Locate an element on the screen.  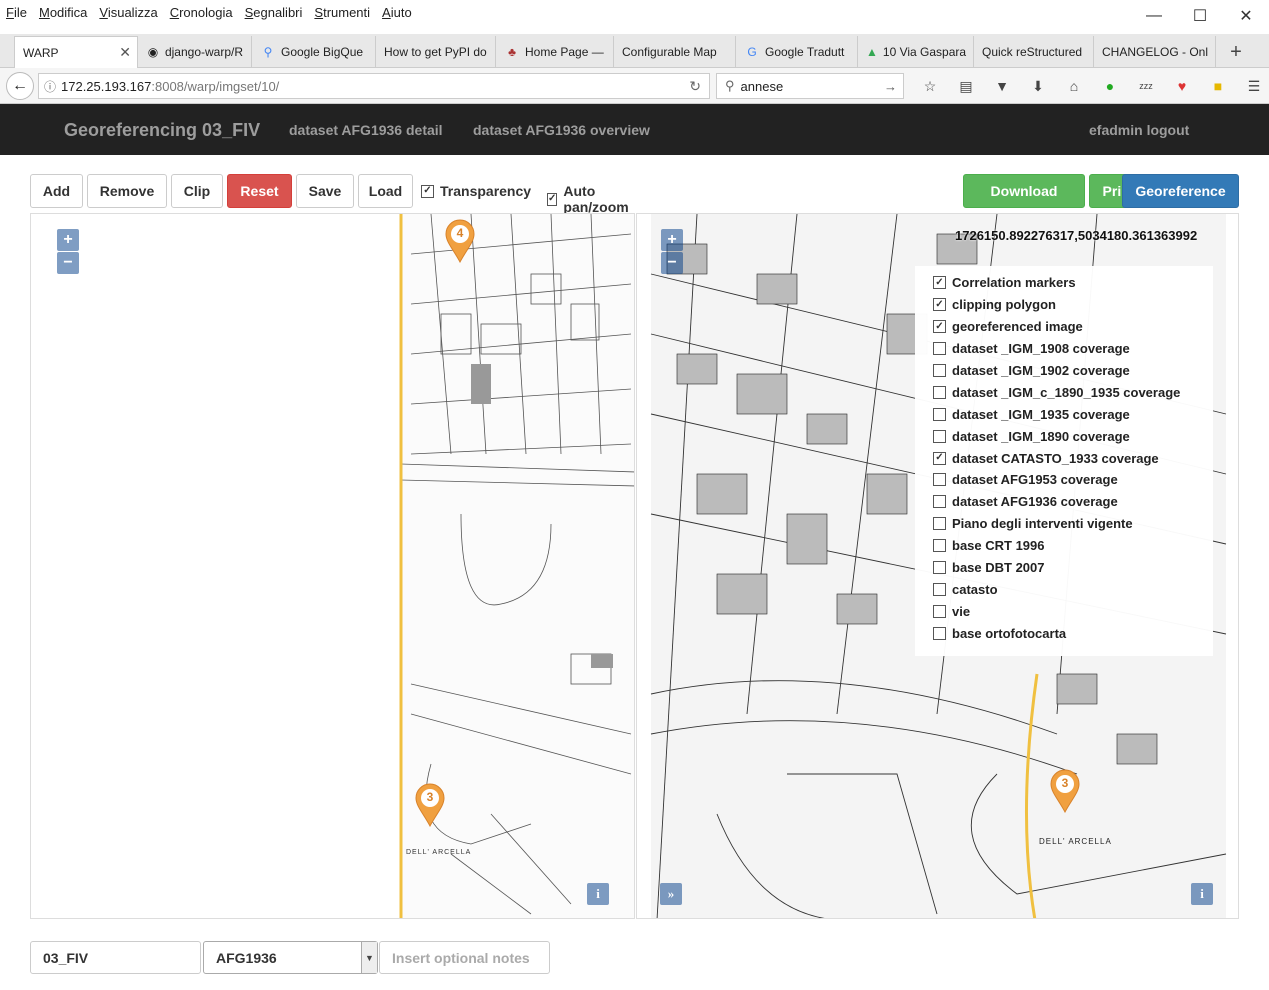
reset-button: Reset is located at coordinates (259, 191).